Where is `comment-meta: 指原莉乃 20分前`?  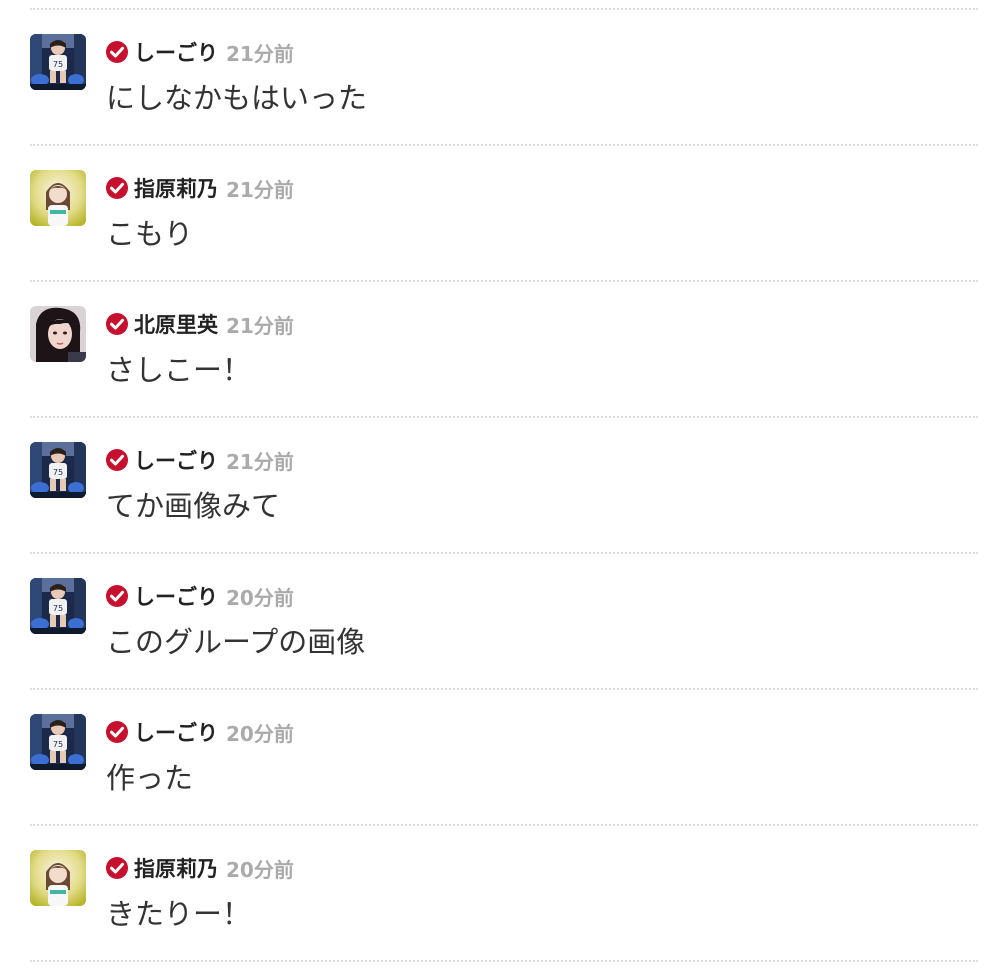
comment-meta: 指原莉乃 20分前 is located at coordinates (200, 868).